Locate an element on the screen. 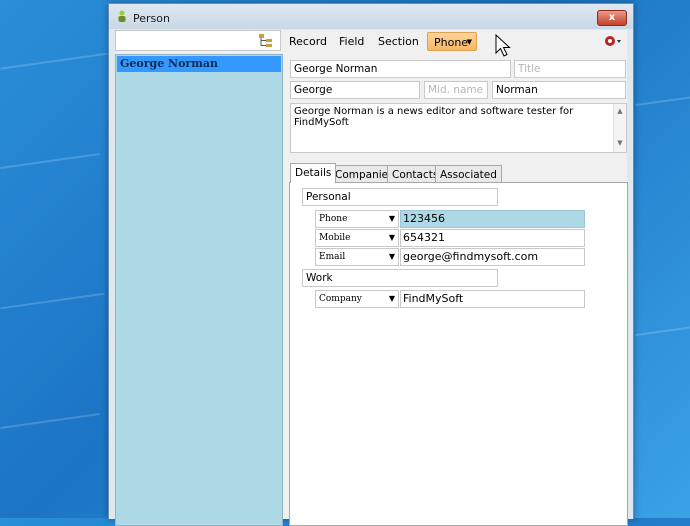 This screenshot has width=690, height=526. toolbar: Record Field Section Phone ▼ is located at coordinates (456, 42).